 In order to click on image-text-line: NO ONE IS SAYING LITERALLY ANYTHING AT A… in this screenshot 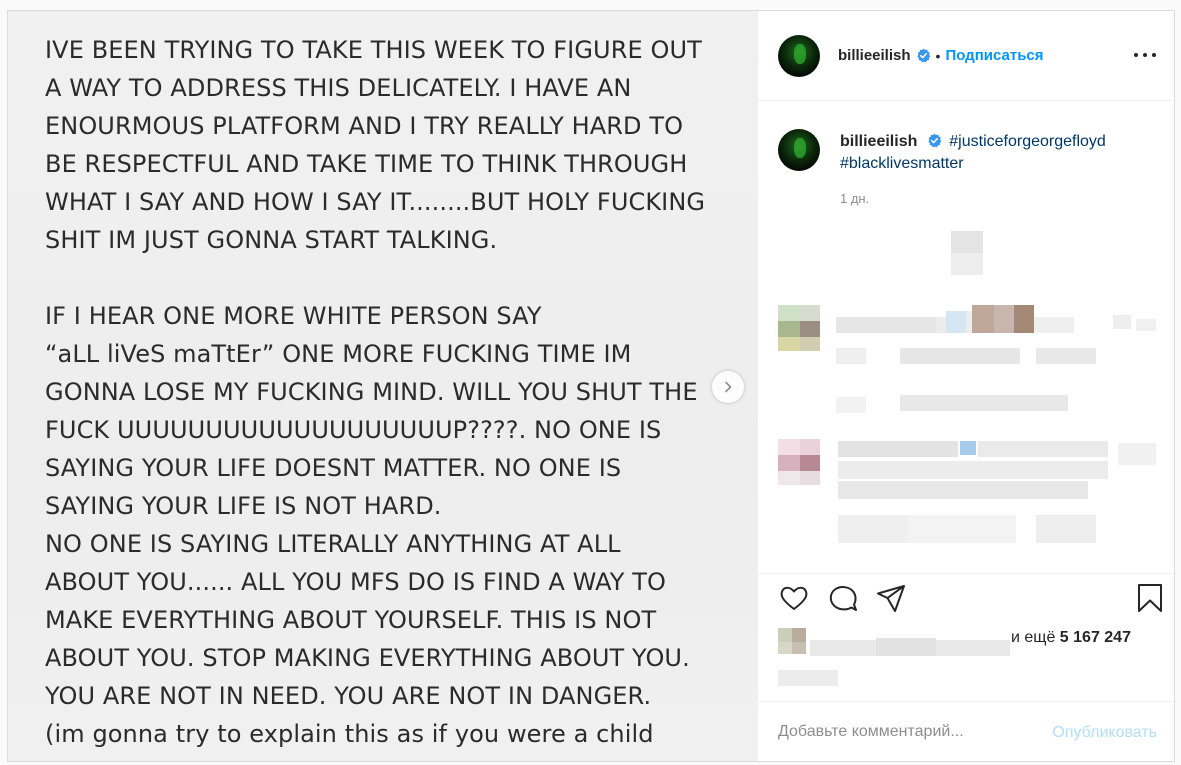, I will do `click(333, 544)`.